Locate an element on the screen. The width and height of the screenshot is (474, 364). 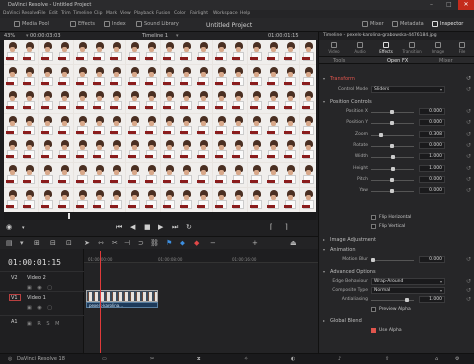
zoom-dropdown-icon: ▾ is located at coordinates (27, 36).